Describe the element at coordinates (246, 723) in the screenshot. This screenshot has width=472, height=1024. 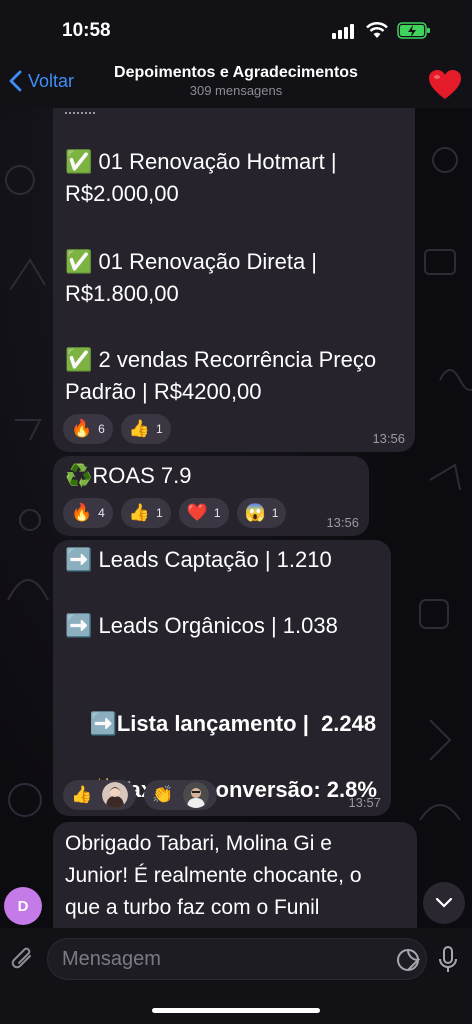
I see `bold-text: Lista lançamento | 2.248` at that location.